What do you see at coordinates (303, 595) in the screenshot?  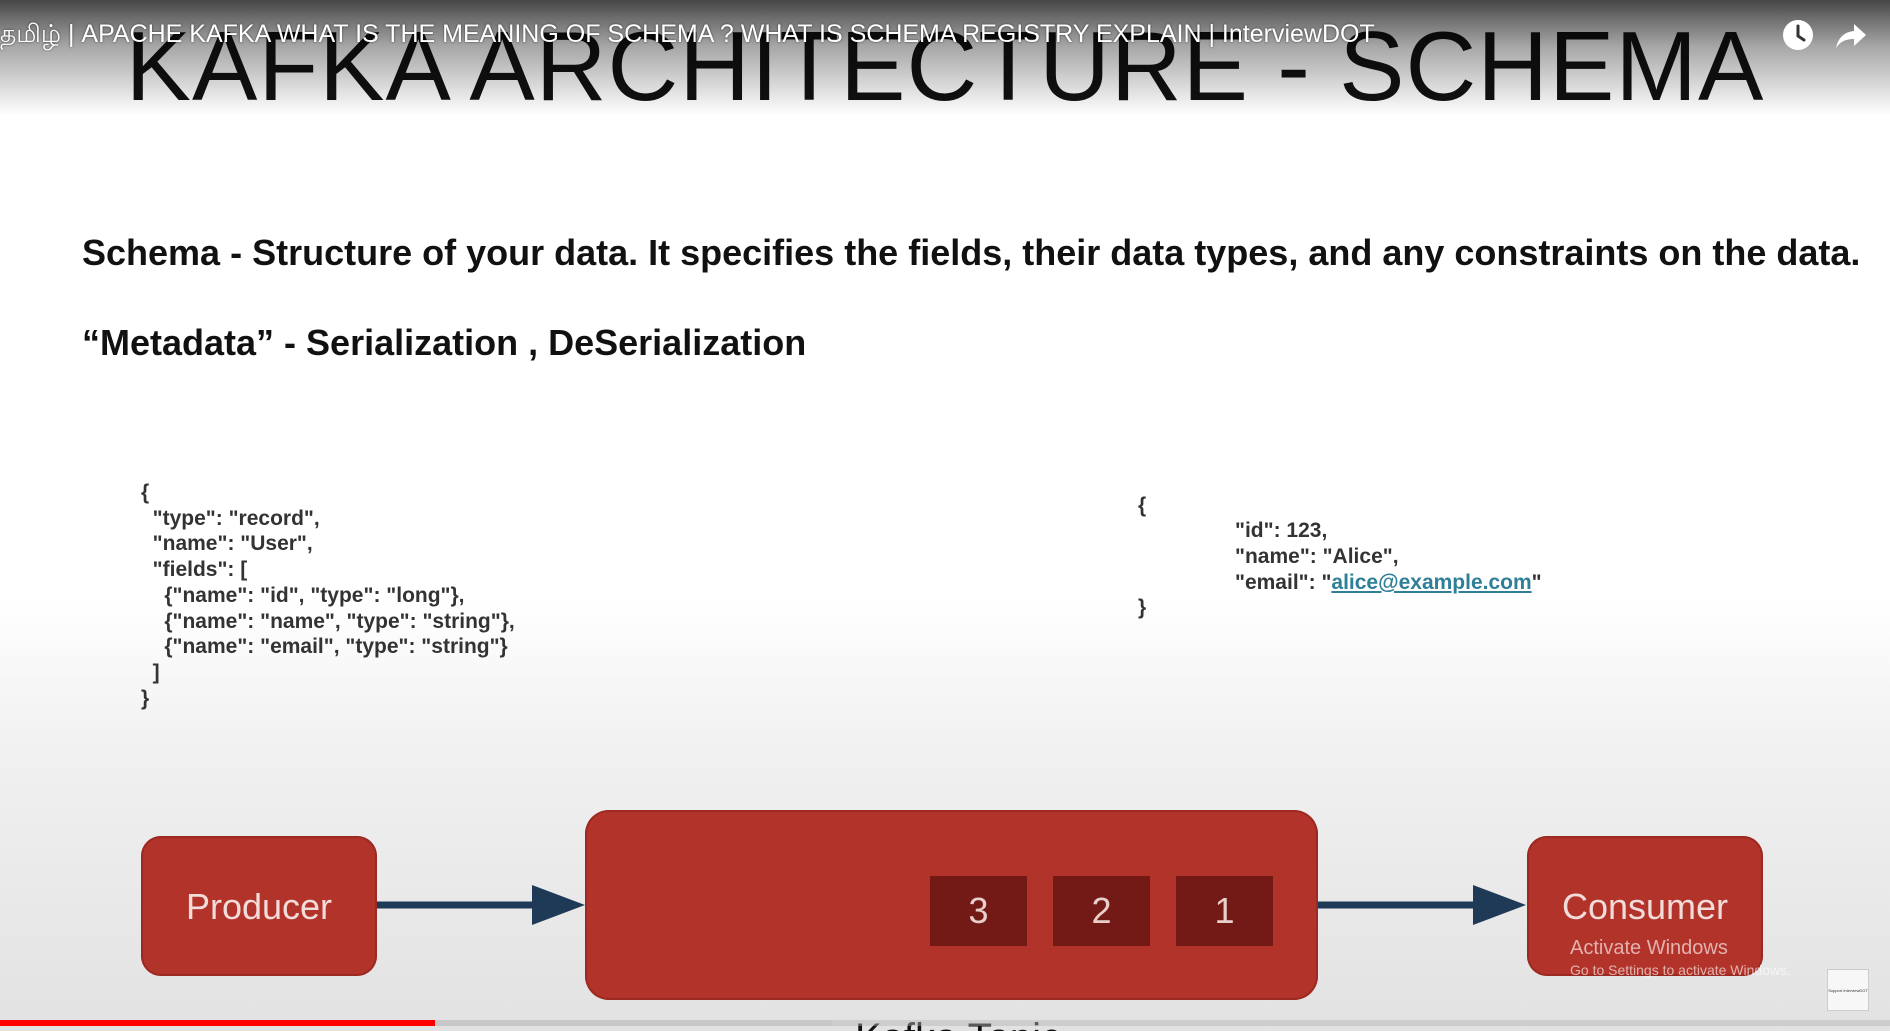 I see `schema-code-line: {"name": "id", "type": "long"},` at bounding box center [303, 595].